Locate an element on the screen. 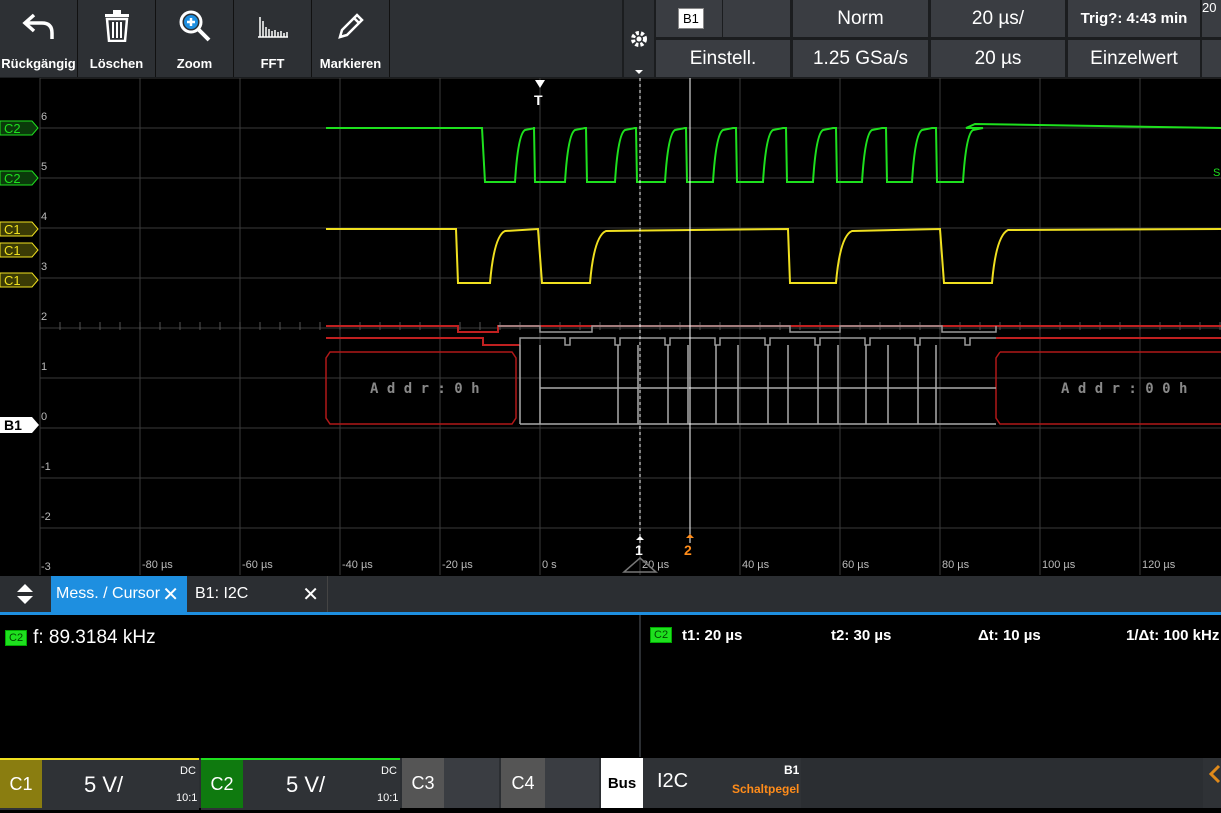 This screenshot has height=813, width=1221. bus-mode: Schaltpegel is located at coordinates (766, 789).